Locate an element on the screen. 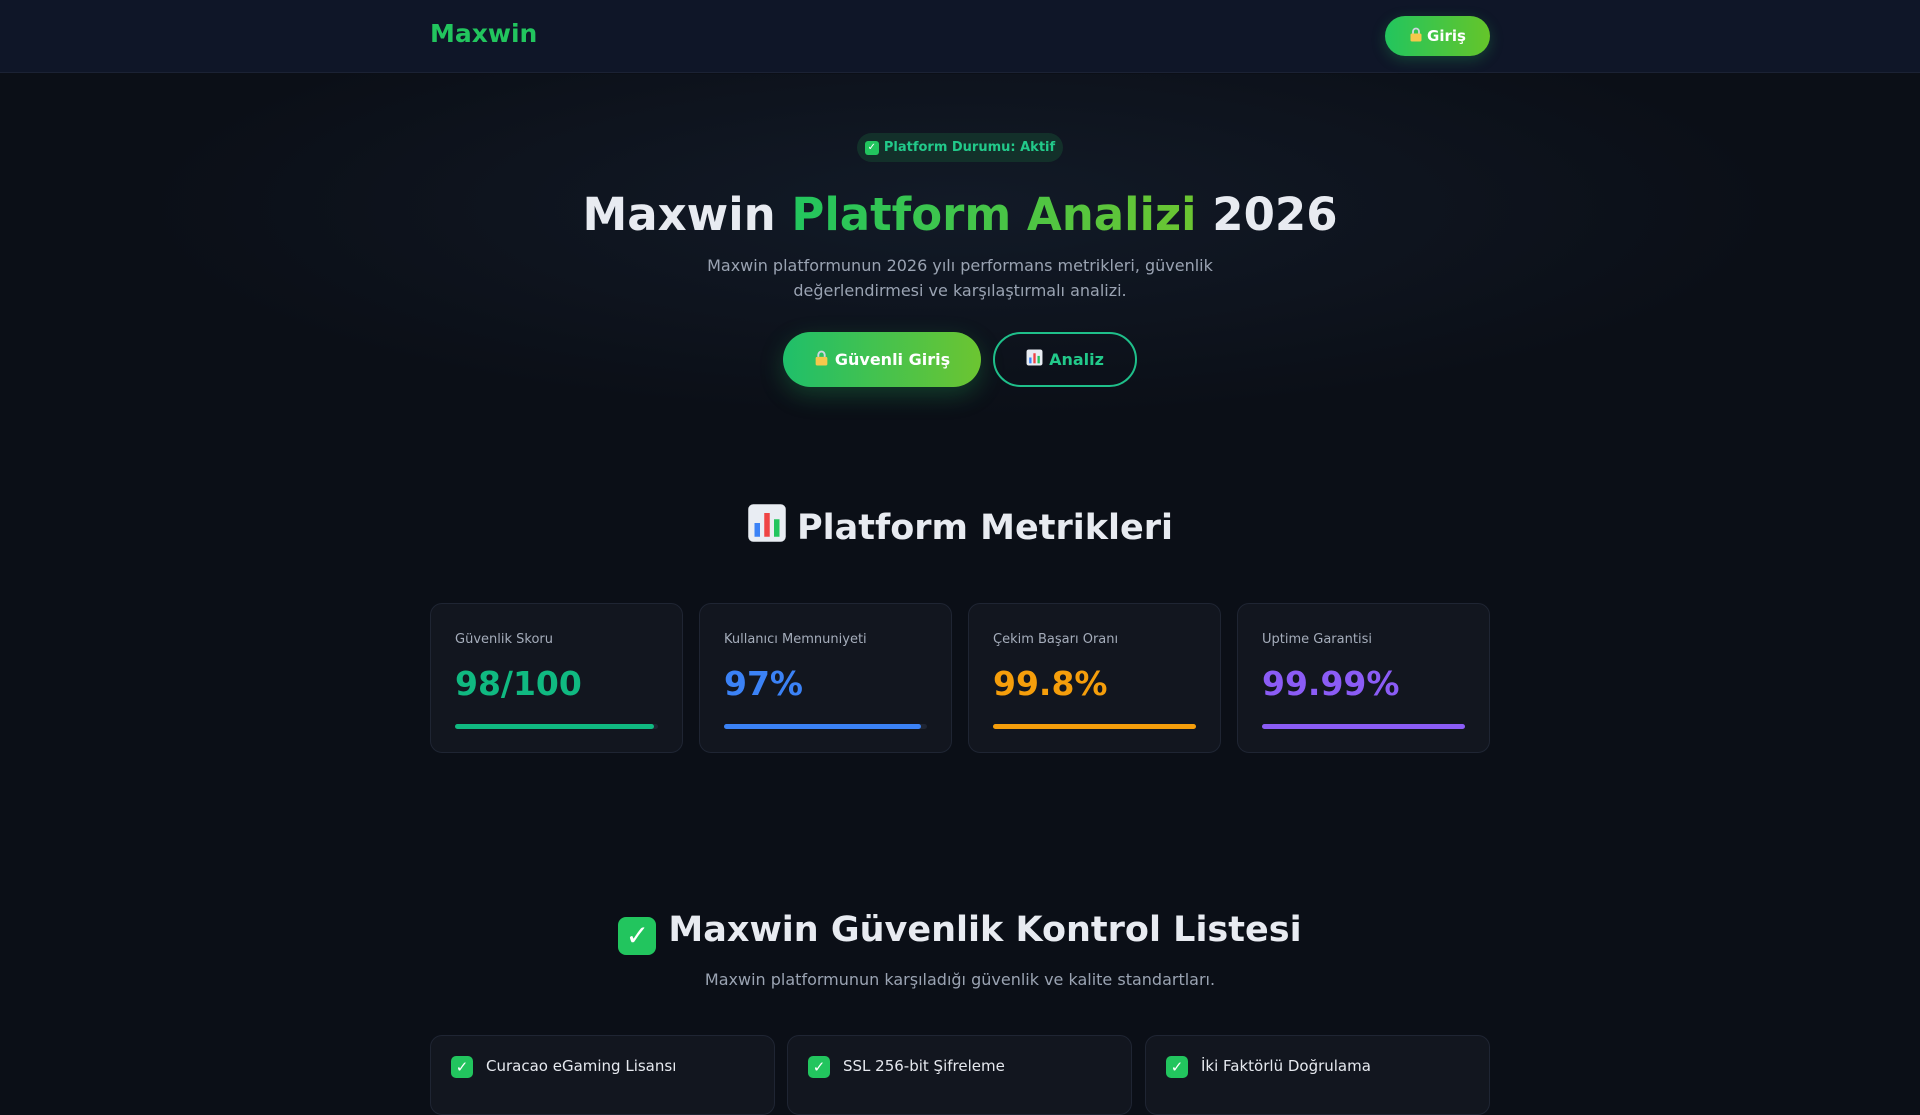  analysis-button: Analiz is located at coordinates (1065, 359).